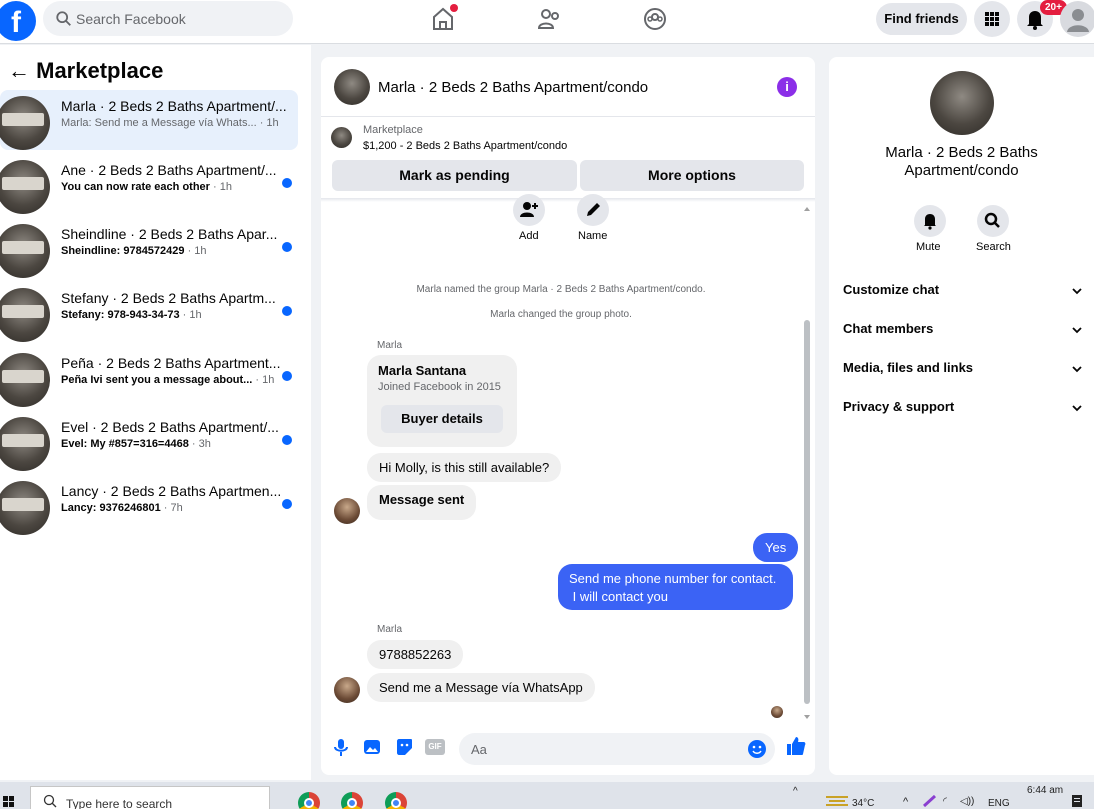 The height and width of the screenshot is (809, 1094). I want to click on microphone-icon, so click(341, 747).